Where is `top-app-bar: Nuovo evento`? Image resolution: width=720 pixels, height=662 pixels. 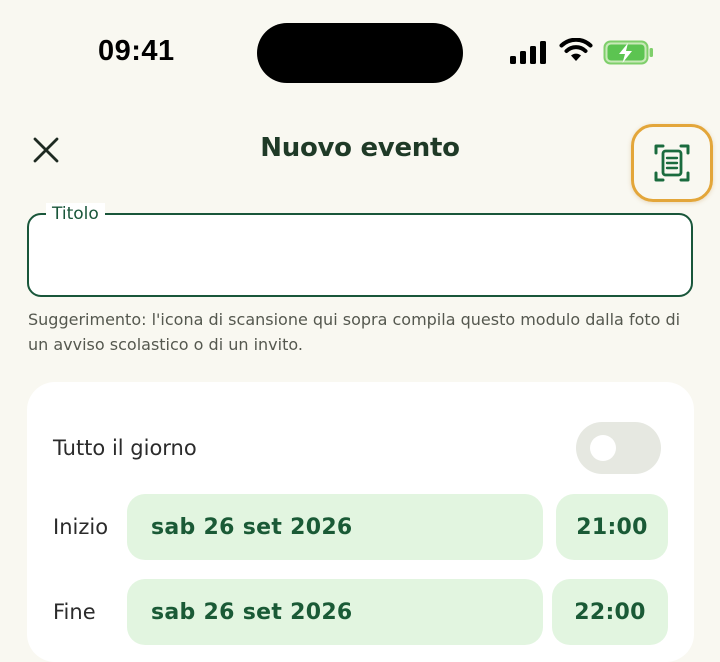
top-app-bar: Nuovo evento is located at coordinates (360, 158).